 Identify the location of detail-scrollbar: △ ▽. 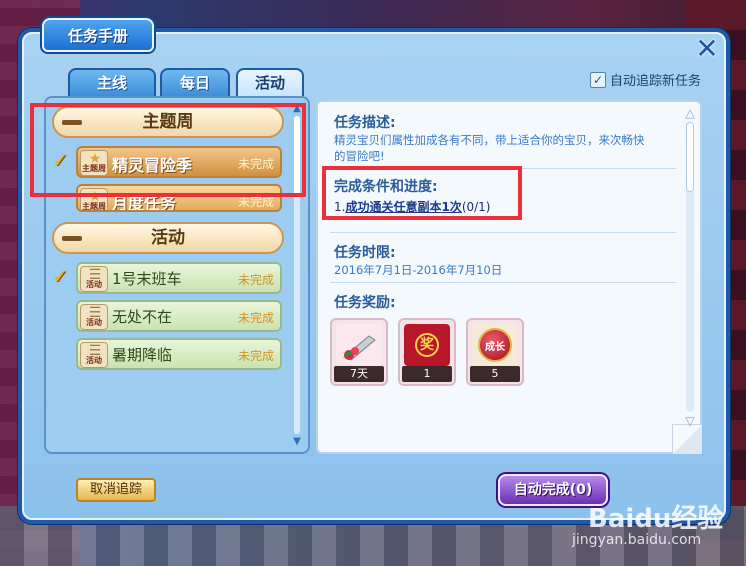
(690, 267).